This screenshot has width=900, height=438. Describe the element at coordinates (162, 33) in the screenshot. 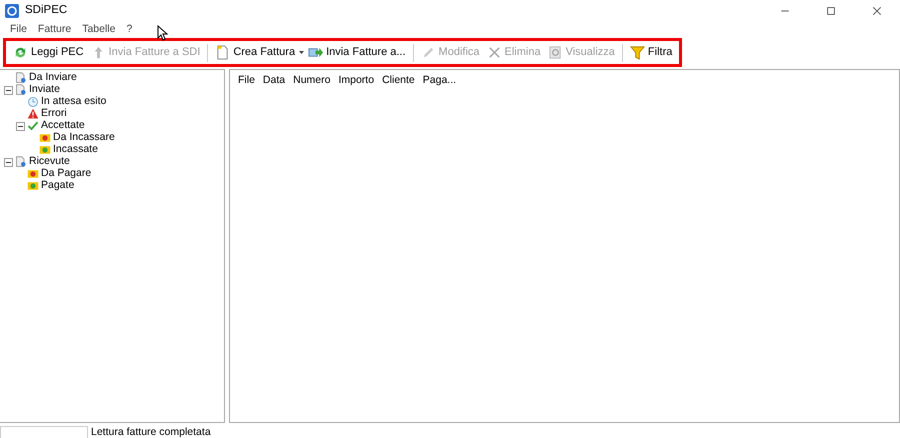

I see `mouse-cursor-icon` at that location.